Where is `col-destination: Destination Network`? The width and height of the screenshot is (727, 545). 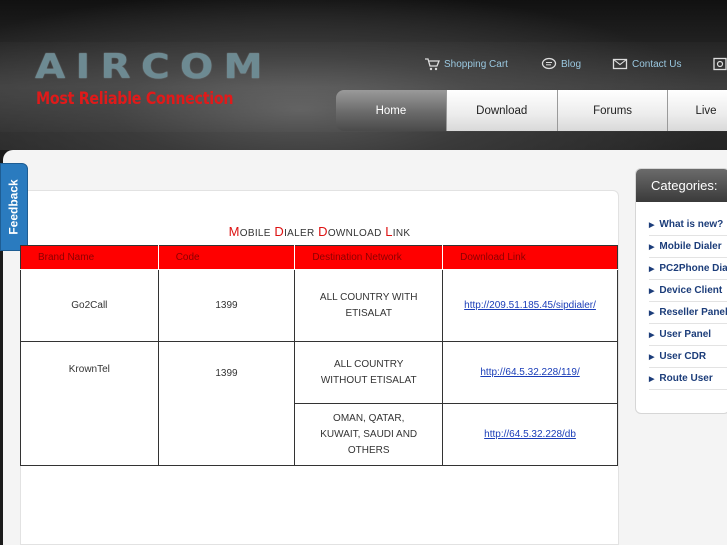 col-destination: Destination Network is located at coordinates (369, 257).